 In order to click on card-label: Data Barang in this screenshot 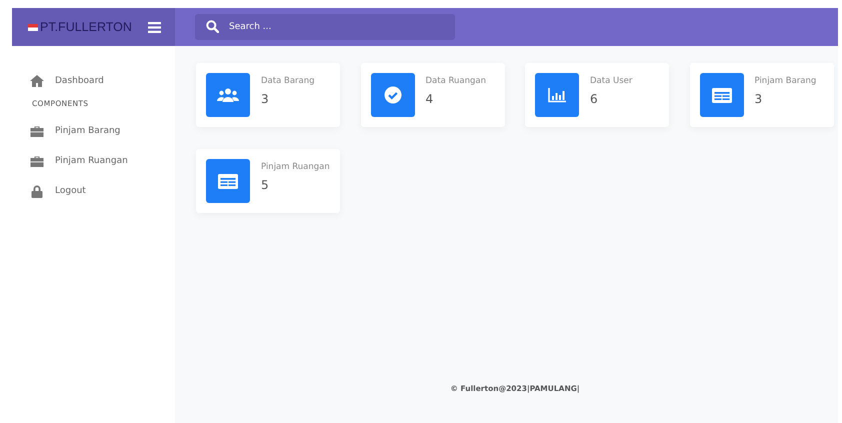, I will do `click(288, 81)`.